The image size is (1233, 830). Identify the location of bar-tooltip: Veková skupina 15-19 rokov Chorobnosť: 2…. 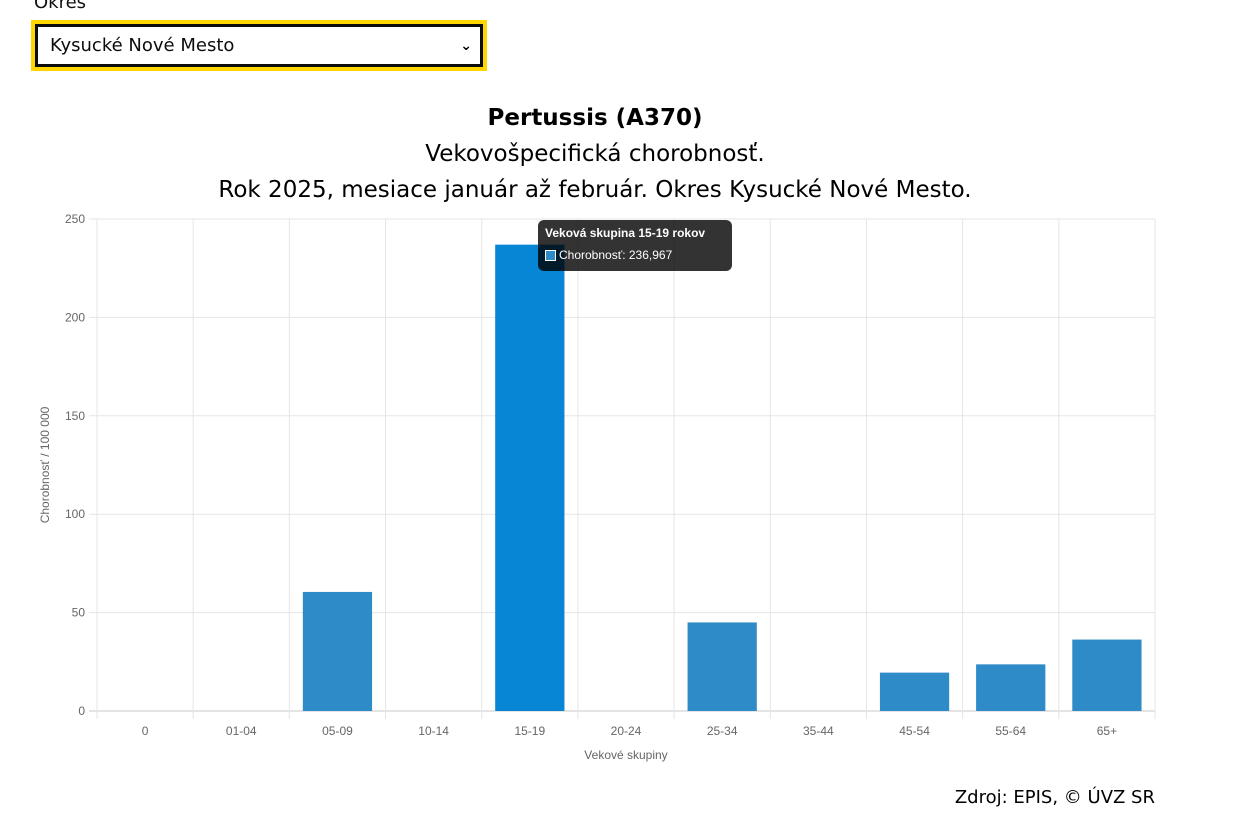
(635, 245).